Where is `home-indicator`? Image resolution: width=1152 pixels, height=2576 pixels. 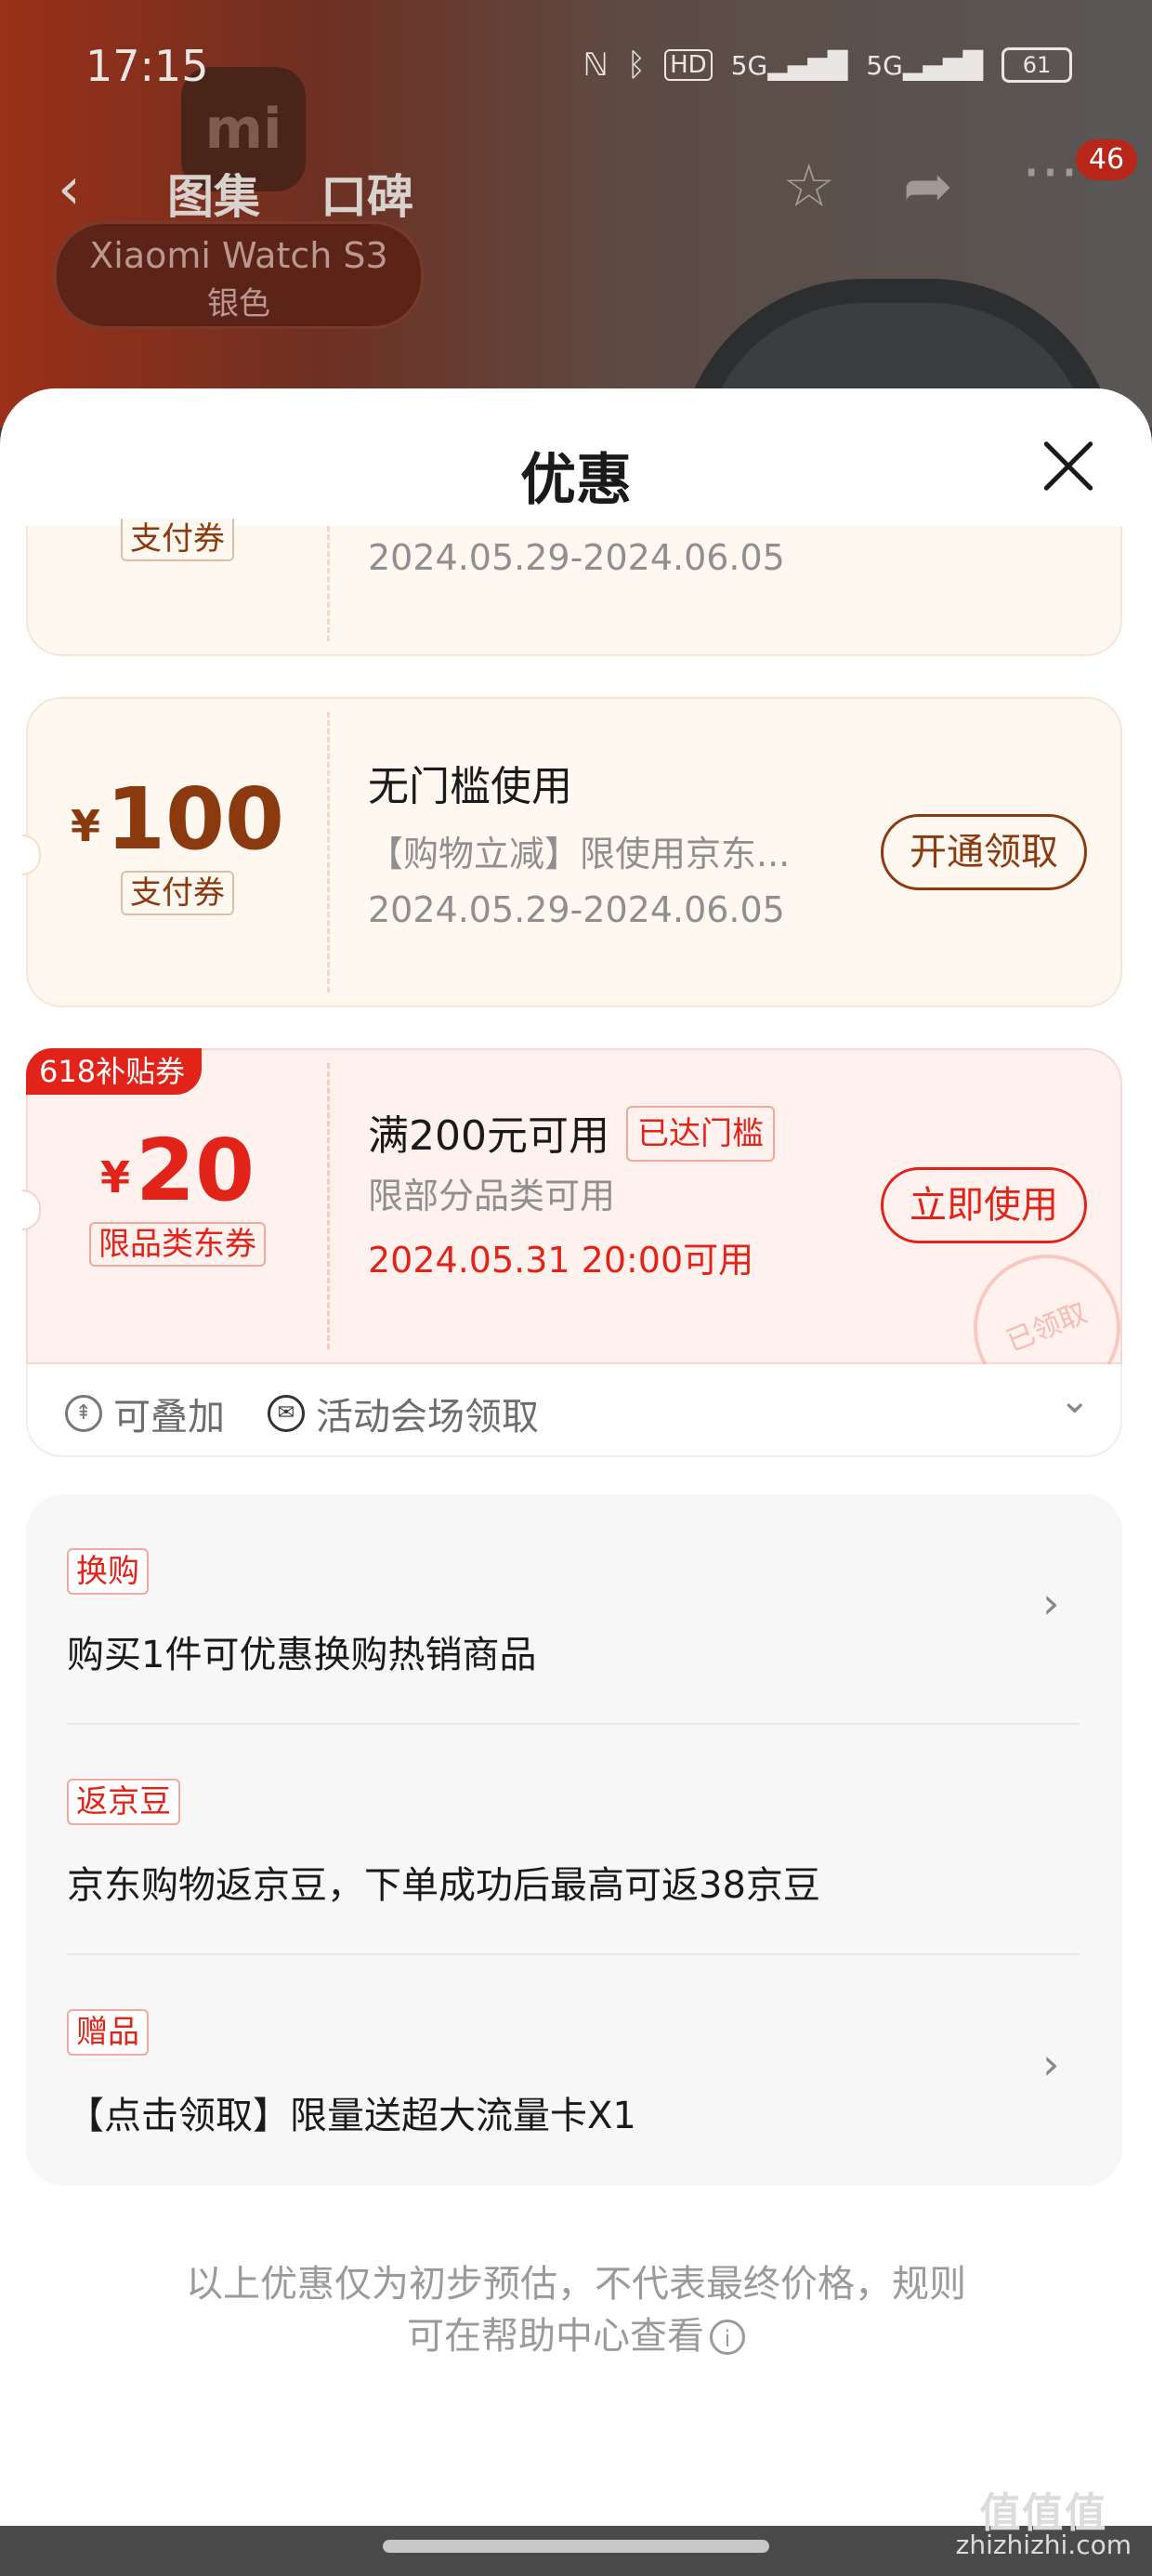
home-indicator is located at coordinates (576, 2546).